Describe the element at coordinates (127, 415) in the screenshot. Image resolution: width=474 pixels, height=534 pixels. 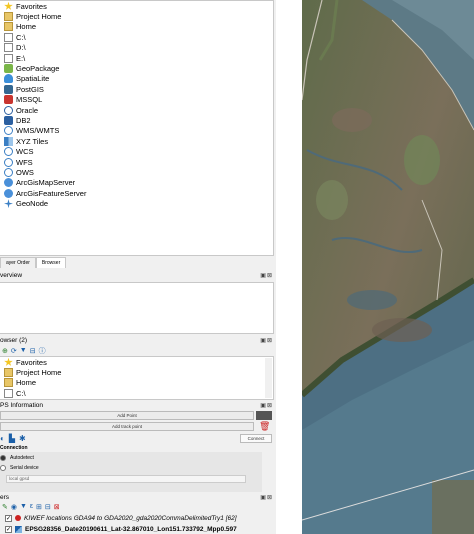
I see `add-point-button: Add Point` at that location.